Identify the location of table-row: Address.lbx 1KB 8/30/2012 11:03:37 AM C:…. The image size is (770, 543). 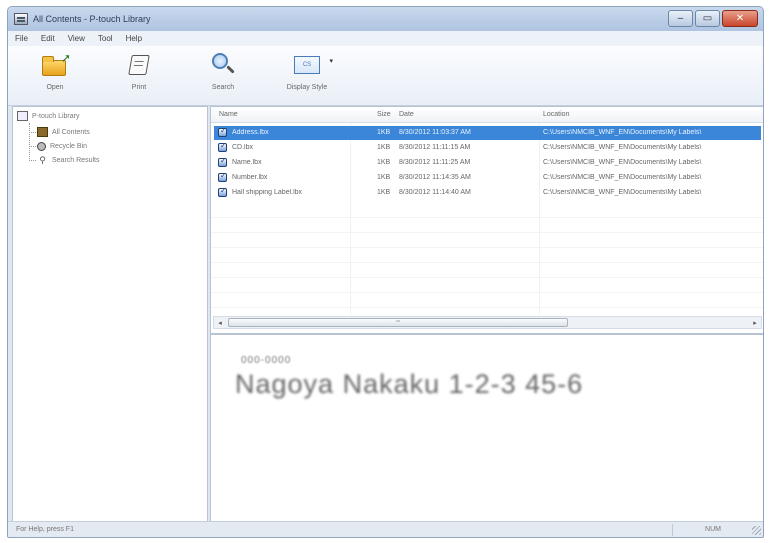
(487, 133).